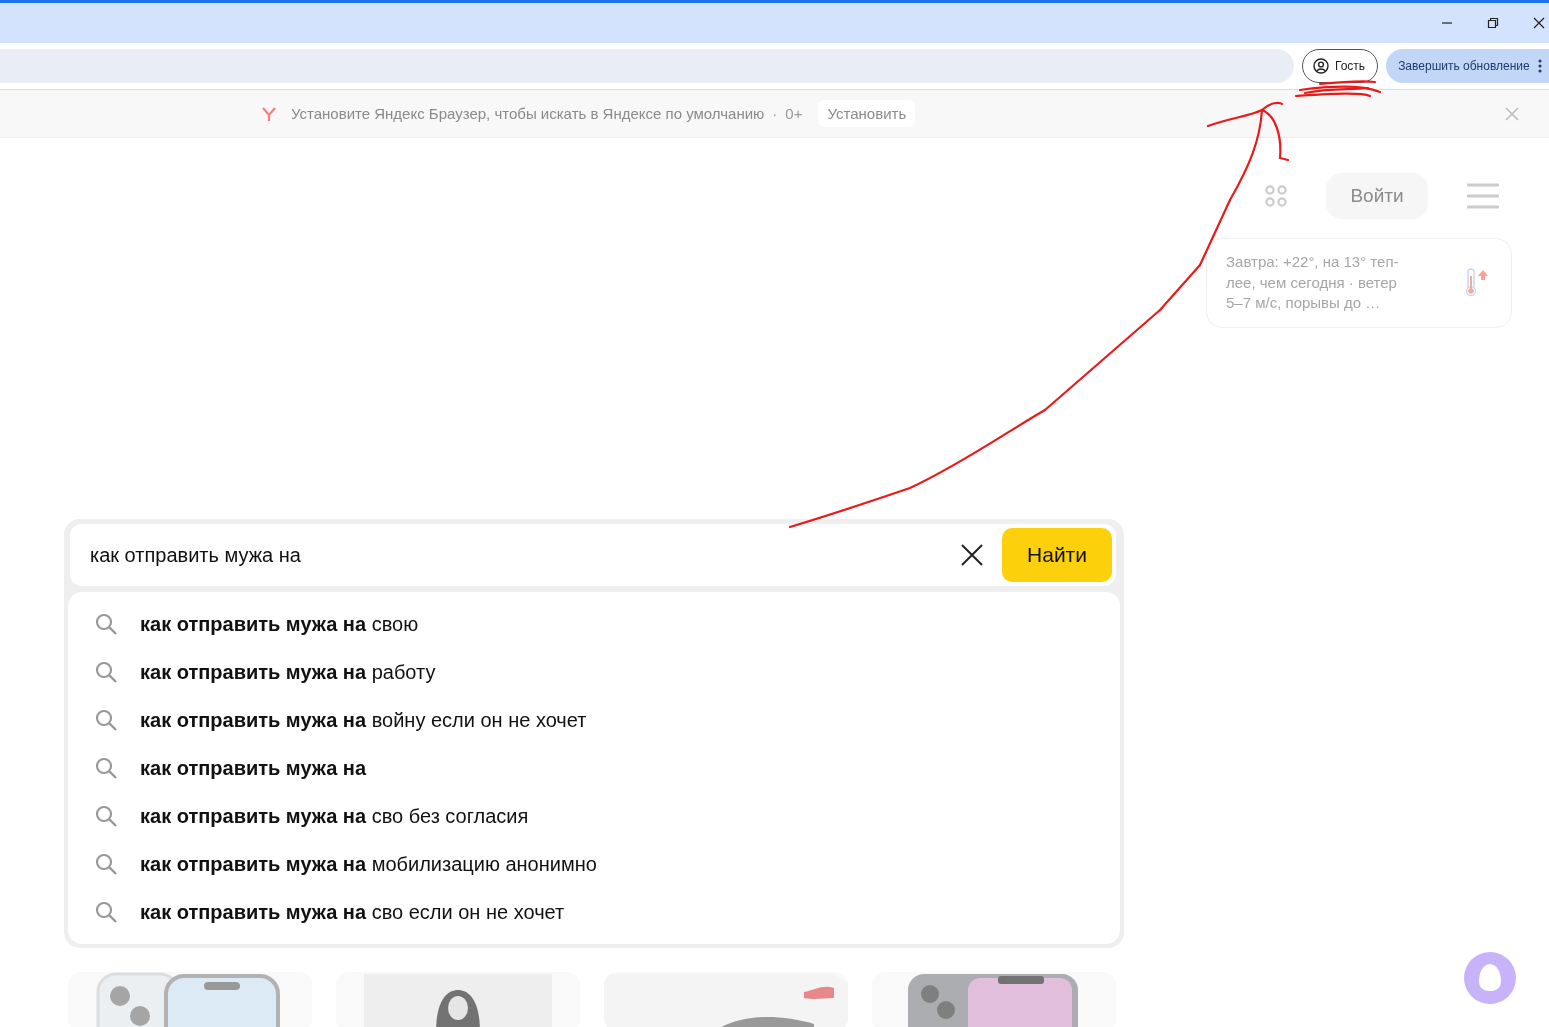 The height and width of the screenshot is (1027, 1549). Describe the element at coordinates (794, 113) in the screenshot. I see `age-rating: 0+` at that location.